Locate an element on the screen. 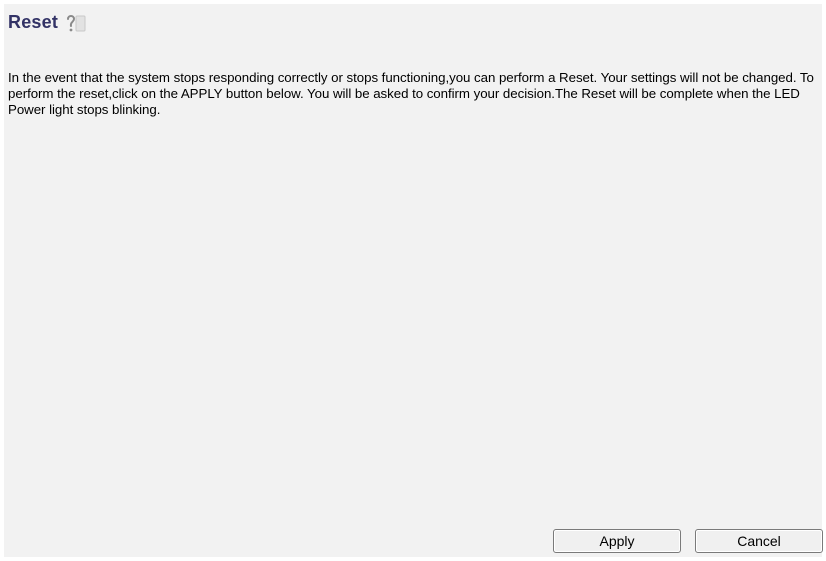 Image resolution: width=826 pixels, height=561 pixels. page-title: Reset is located at coordinates (33, 21).